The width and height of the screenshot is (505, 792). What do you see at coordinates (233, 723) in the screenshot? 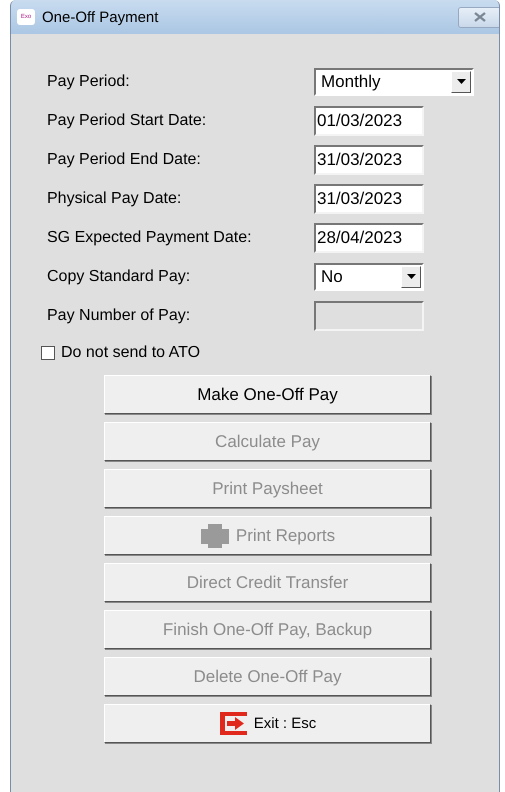
I see `exit-icon` at bounding box center [233, 723].